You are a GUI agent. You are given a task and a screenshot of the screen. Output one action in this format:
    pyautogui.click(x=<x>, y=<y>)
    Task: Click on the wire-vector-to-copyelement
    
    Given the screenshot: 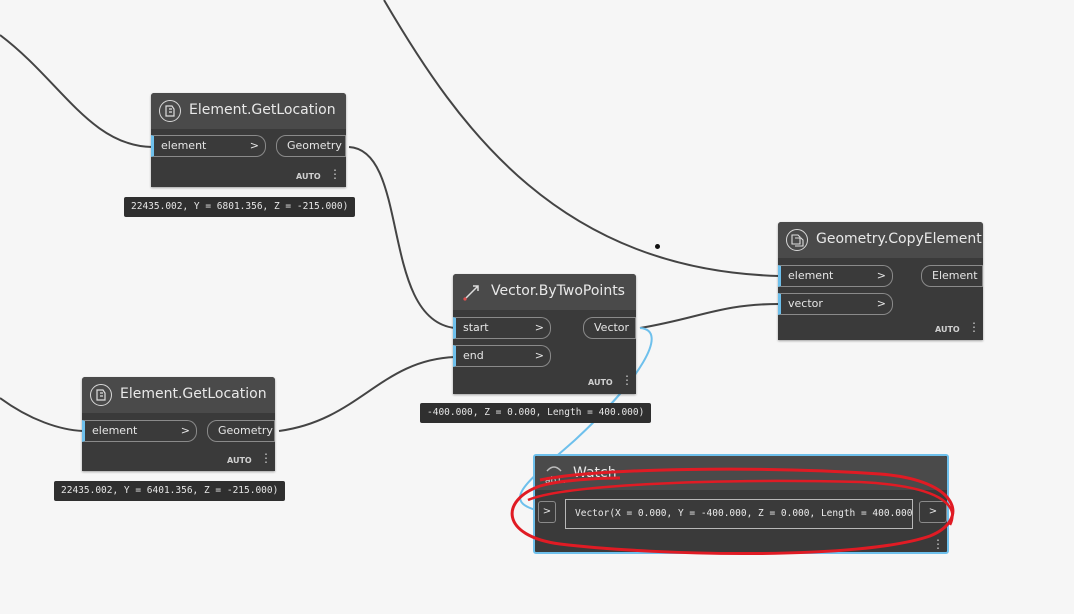 What is the action you would take?
    pyautogui.click(x=709, y=316)
    